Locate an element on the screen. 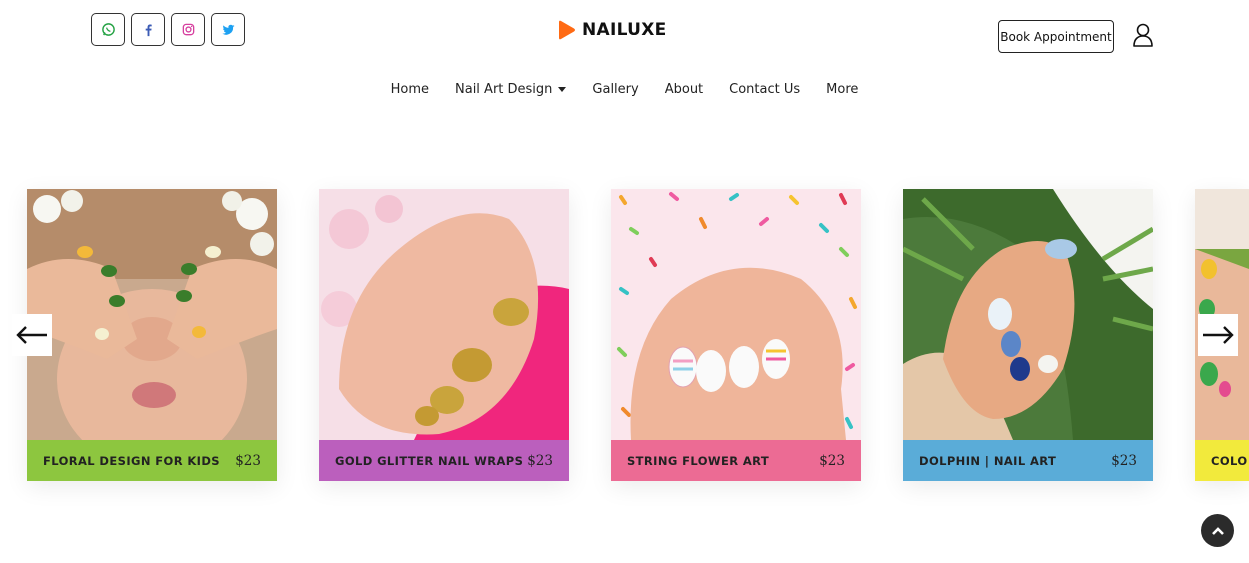 The image size is (1249, 563). nav-nail-art-design-label: Nail Art Design is located at coordinates (504, 89).